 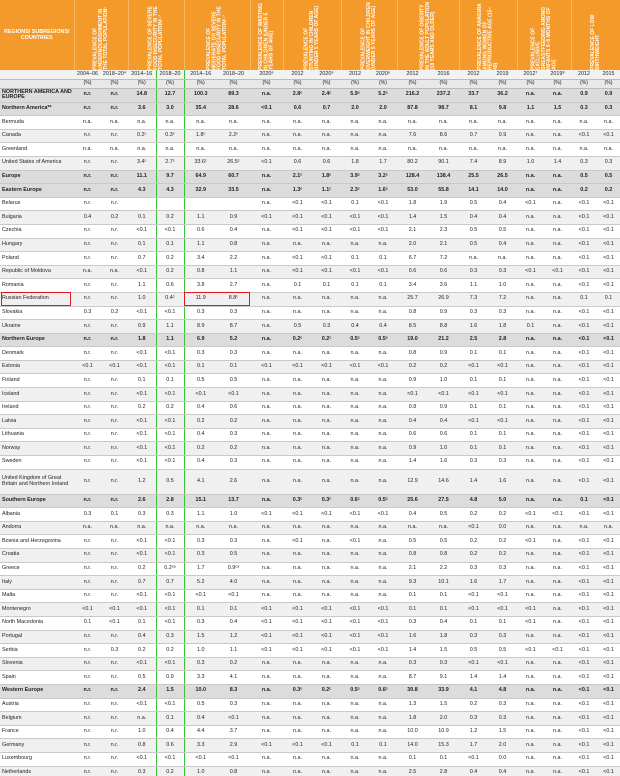 I want to click on cell-value: 0.2ᶜᵃ, so click(x=170, y=569).